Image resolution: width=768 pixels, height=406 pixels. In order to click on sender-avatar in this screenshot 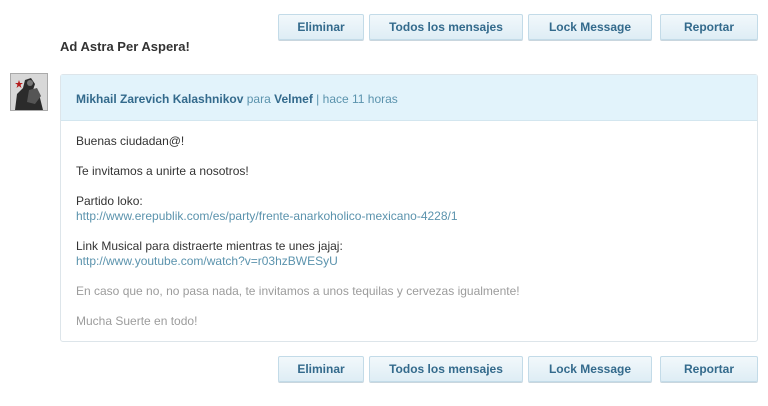, I will do `click(29, 92)`.